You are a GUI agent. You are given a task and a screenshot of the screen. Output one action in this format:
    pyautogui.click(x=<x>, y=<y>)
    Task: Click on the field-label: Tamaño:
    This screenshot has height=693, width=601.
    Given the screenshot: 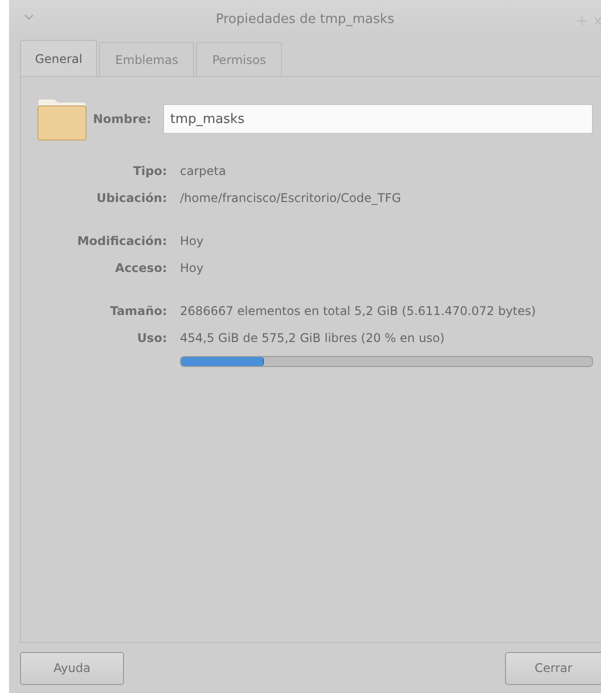 What is the action you would take?
    pyautogui.click(x=138, y=311)
    